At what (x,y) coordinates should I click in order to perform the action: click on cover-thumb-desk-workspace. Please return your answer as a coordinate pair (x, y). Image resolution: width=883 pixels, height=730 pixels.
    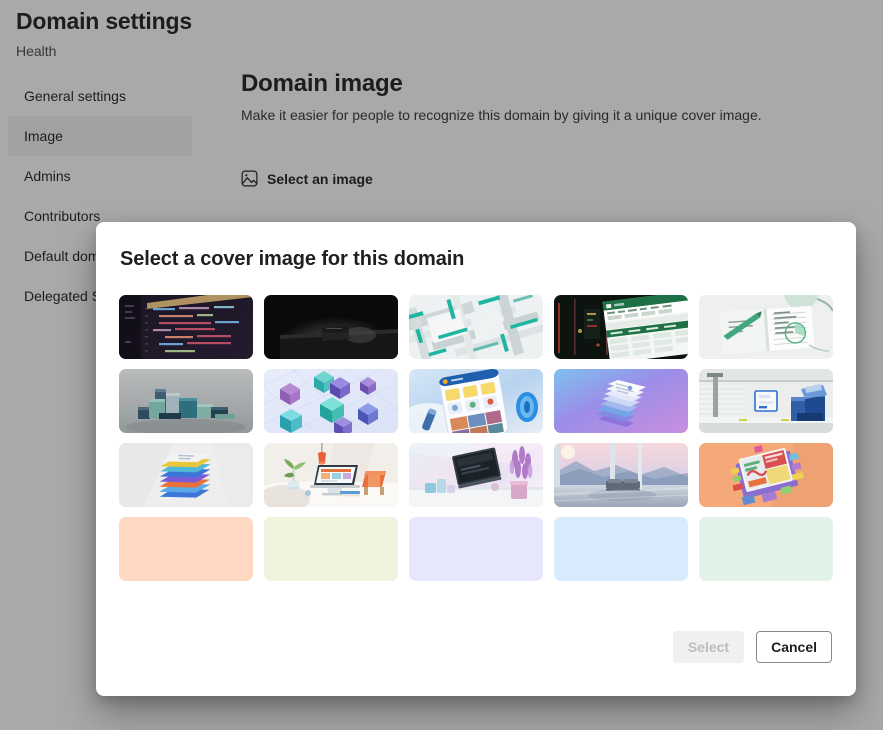
    Looking at the image, I should click on (331, 475).